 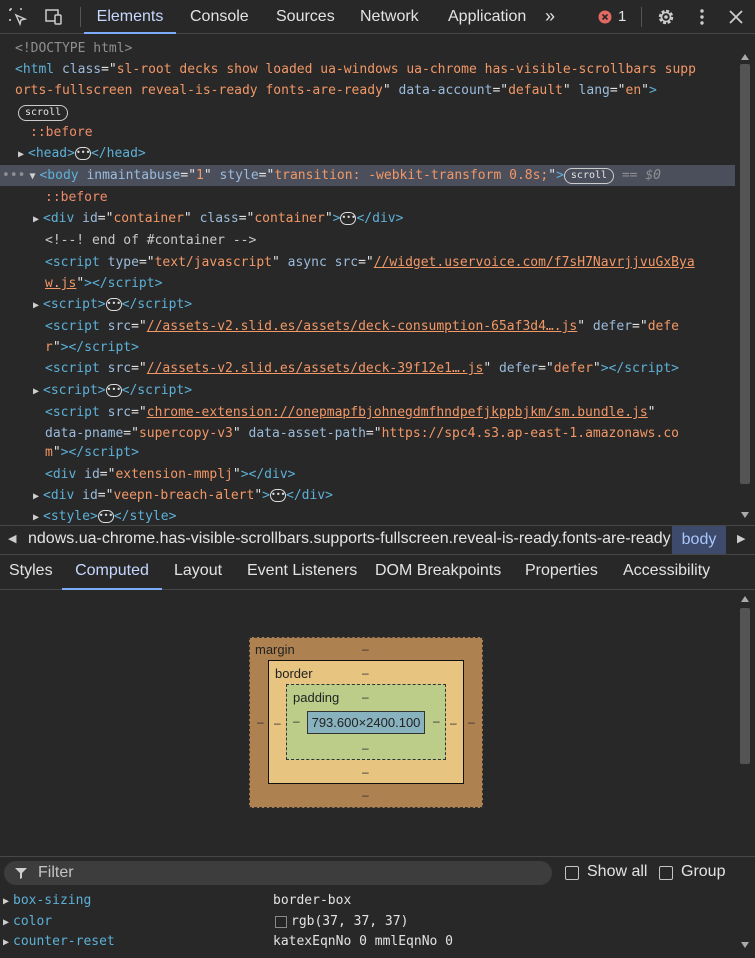 What do you see at coordinates (350, 921) in the screenshot?
I see `property-value: rgb(37, 37, 37)` at bounding box center [350, 921].